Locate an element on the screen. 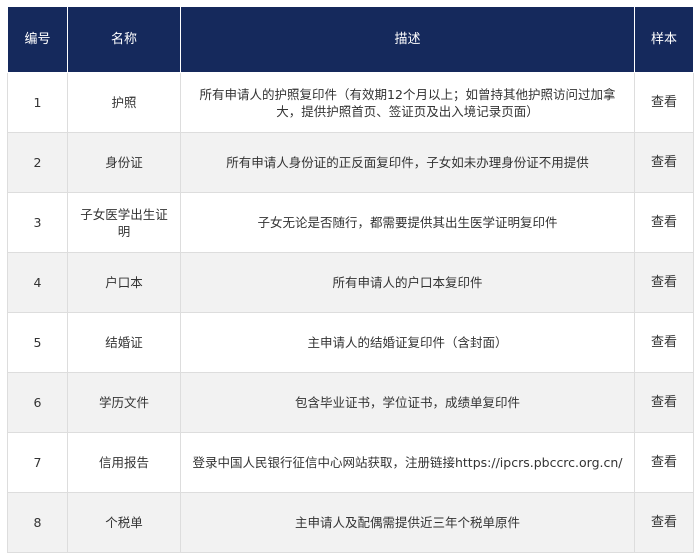 Image resolution: width=700 pixels, height=553 pixels. row-name: 身份证 is located at coordinates (124, 162).